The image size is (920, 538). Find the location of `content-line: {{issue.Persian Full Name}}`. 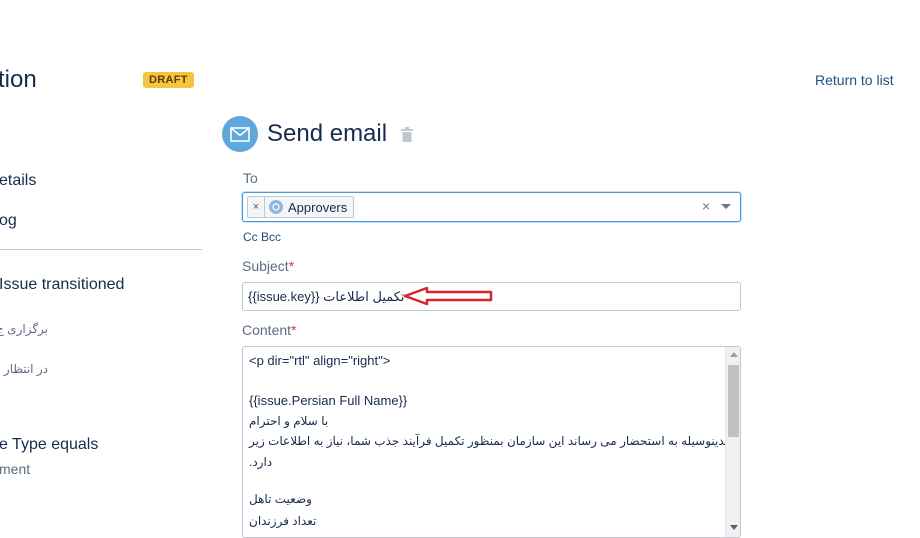

content-line: {{issue.Persian Full Name}} is located at coordinates (328, 400).